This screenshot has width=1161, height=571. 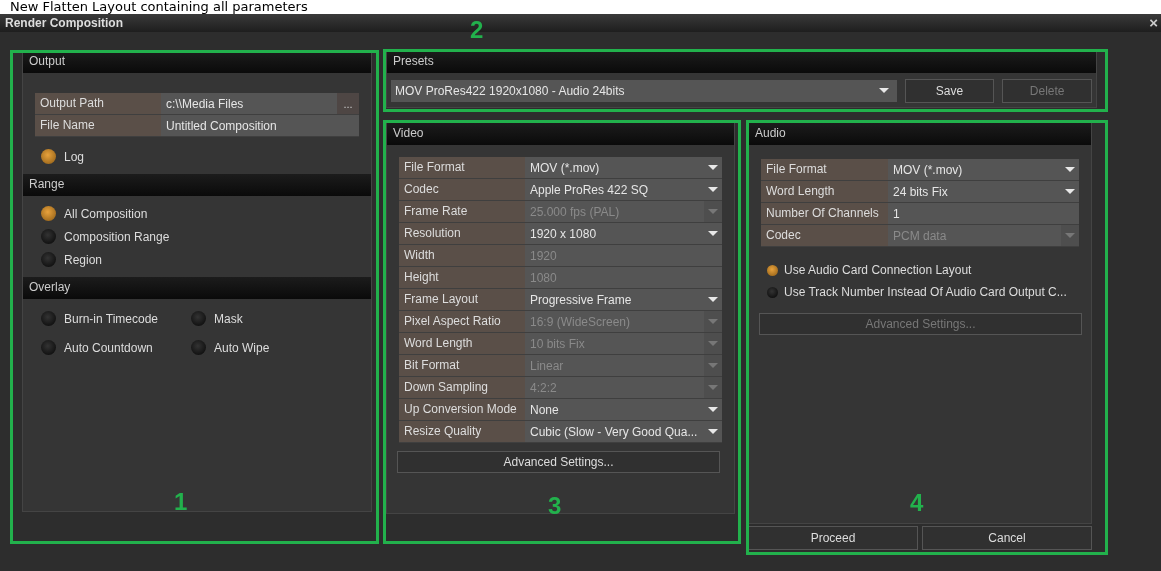 I want to click on annotation-number: 4, so click(x=917, y=503).